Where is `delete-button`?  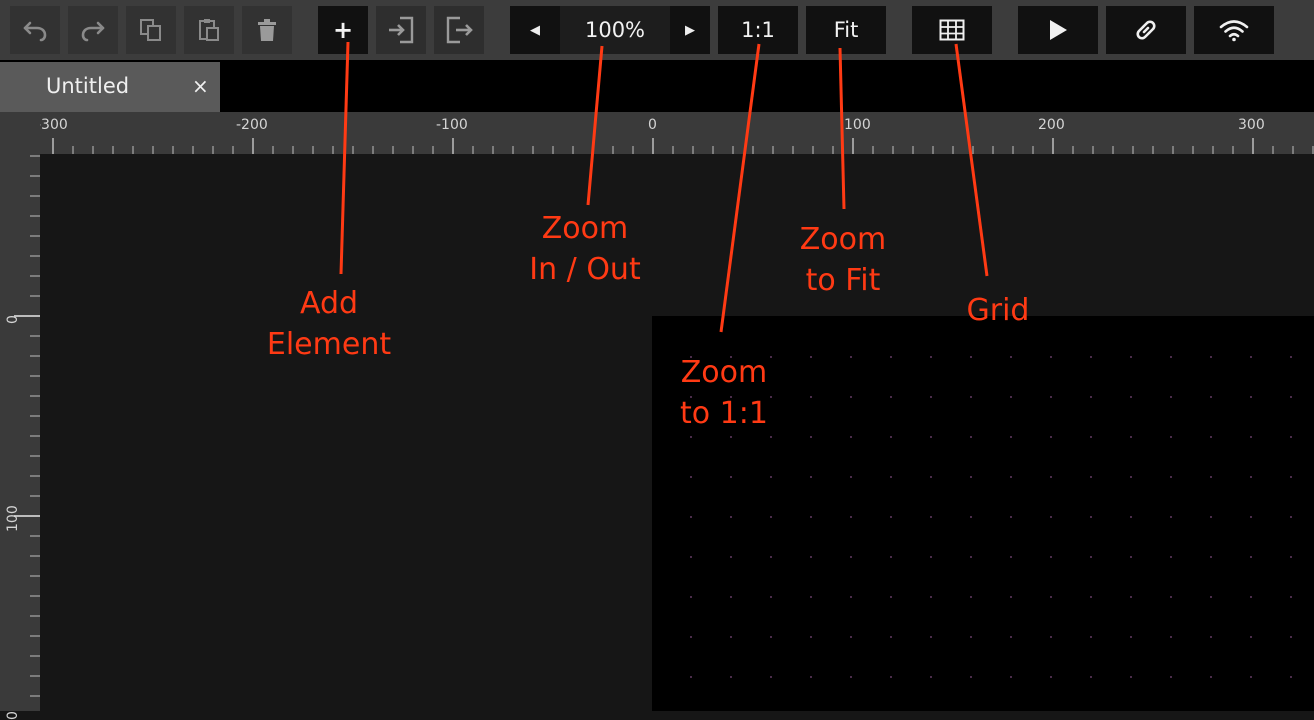 delete-button is located at coordinates (267, 30).